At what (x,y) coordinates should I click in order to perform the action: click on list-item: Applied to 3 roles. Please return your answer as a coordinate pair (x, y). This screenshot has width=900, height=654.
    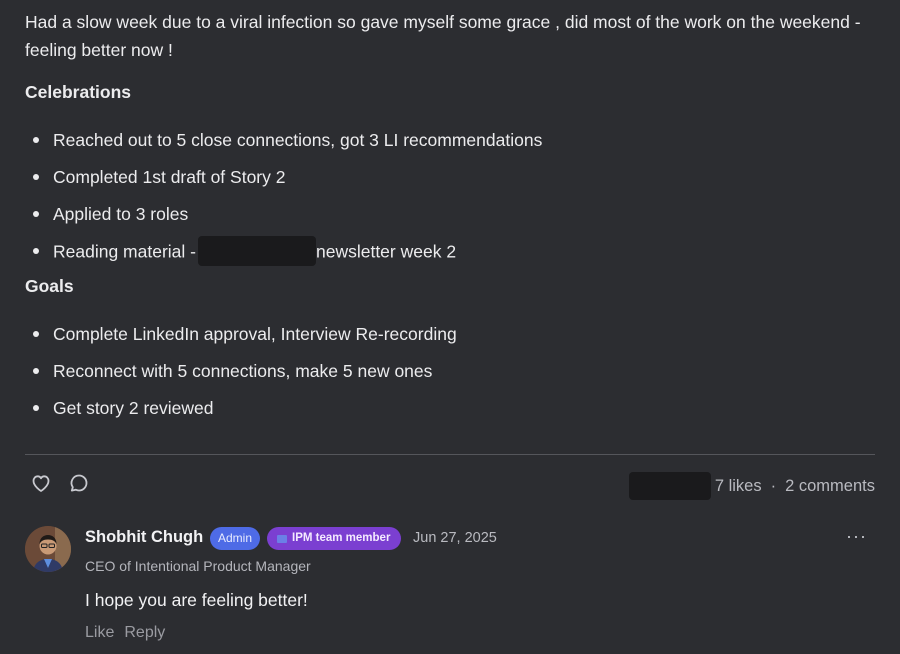
    Looking at the image, I should click on (283, 221).